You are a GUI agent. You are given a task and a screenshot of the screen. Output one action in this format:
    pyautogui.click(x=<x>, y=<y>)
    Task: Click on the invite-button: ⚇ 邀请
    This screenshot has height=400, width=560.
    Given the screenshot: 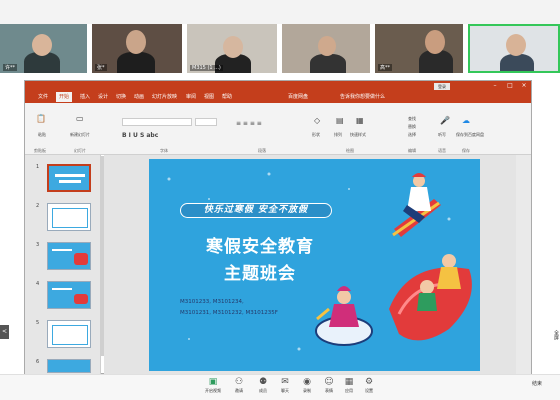 What is the action you would take?
    pyautogui.click(x=239, y=388)
    